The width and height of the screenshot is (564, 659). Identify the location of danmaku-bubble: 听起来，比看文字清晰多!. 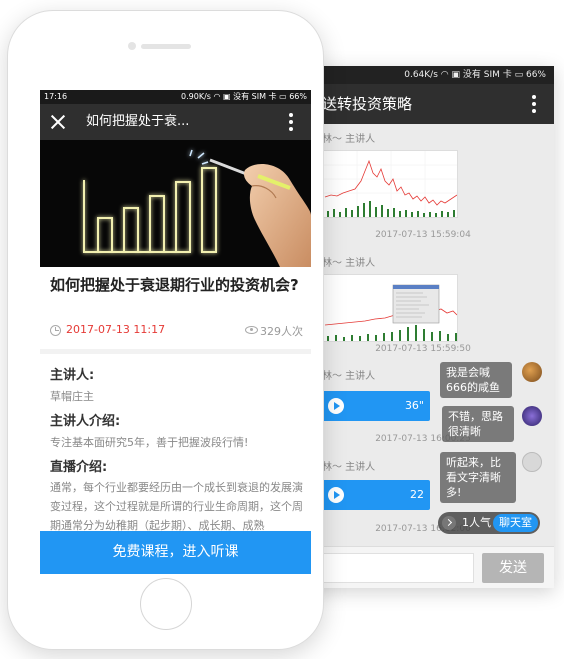
(478, 477).